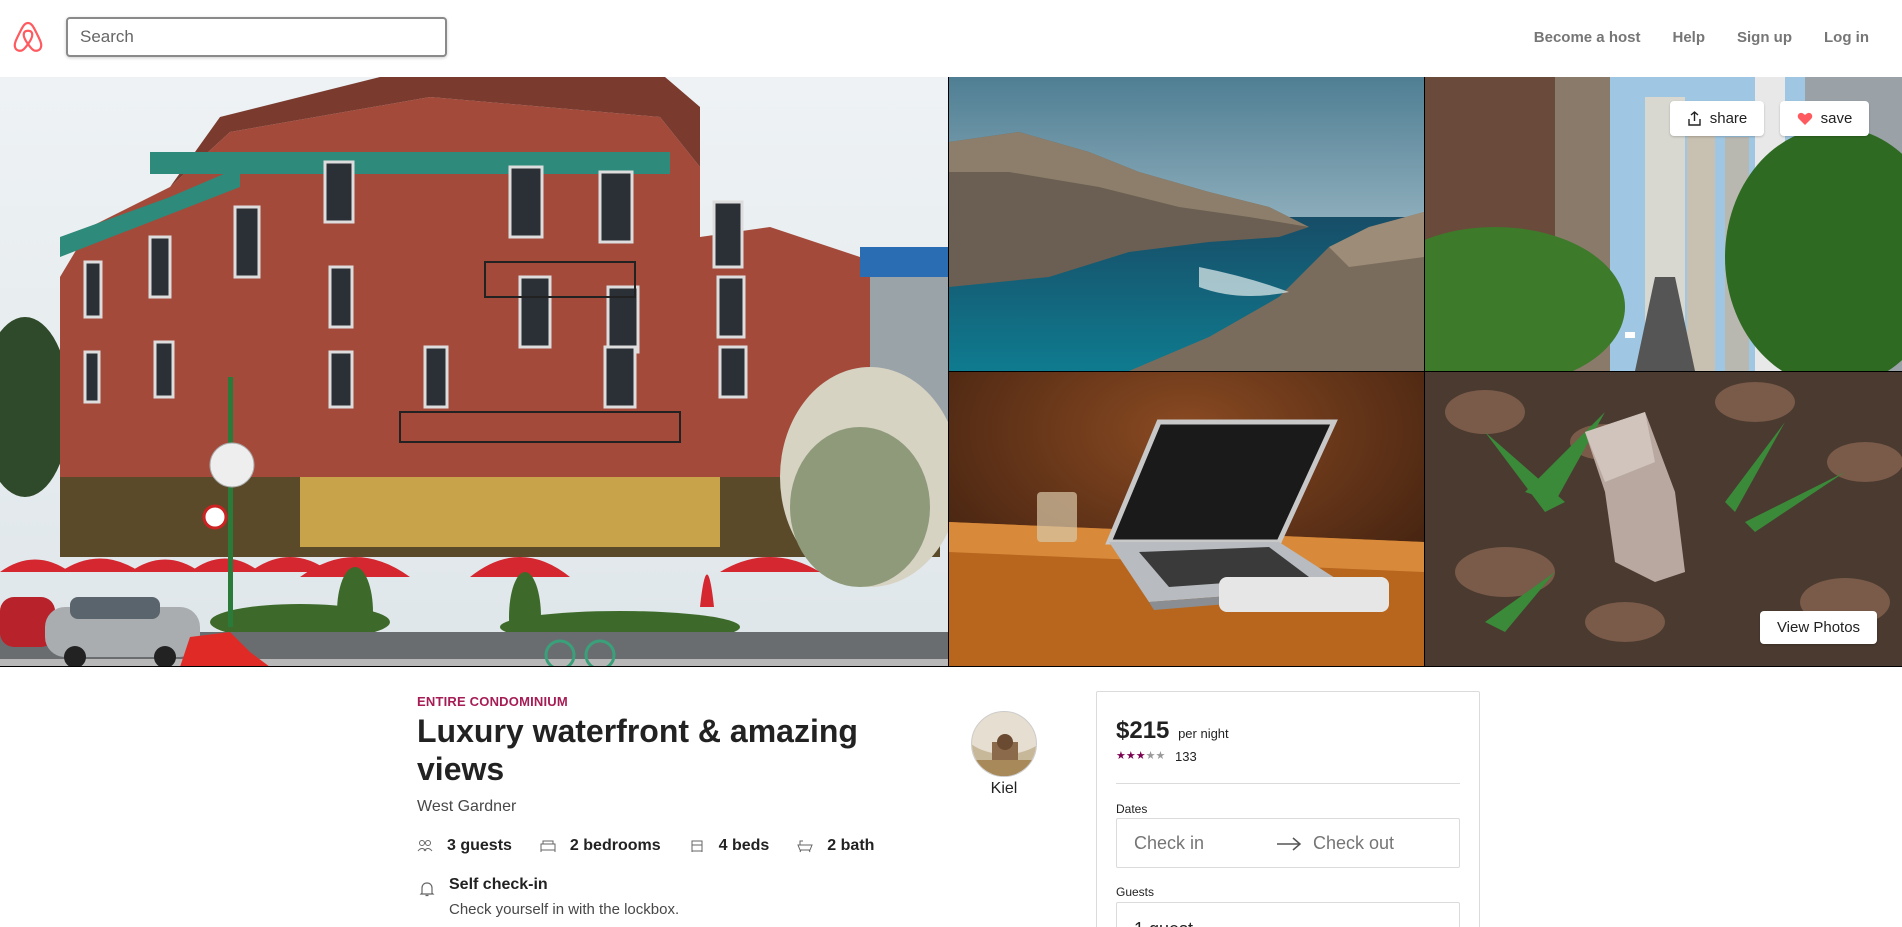  I want to click on save-button: save, so click(1824, 118).